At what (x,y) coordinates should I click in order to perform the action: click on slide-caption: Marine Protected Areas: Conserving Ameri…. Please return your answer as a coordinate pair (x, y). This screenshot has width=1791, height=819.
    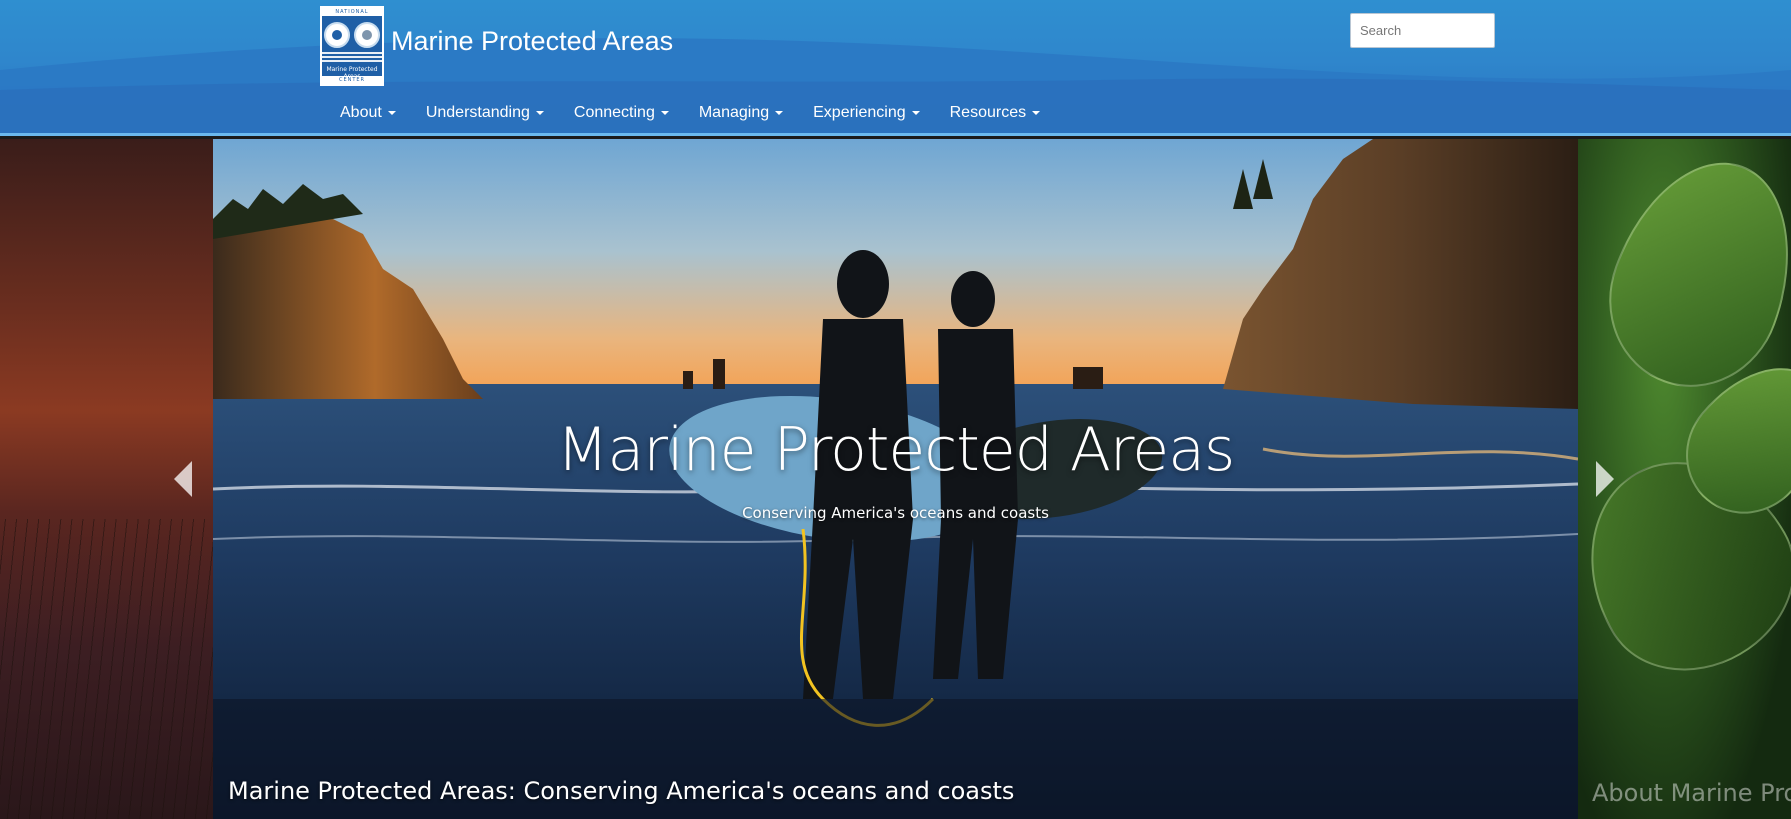
    Looking at the image, I should click on (621, 791).